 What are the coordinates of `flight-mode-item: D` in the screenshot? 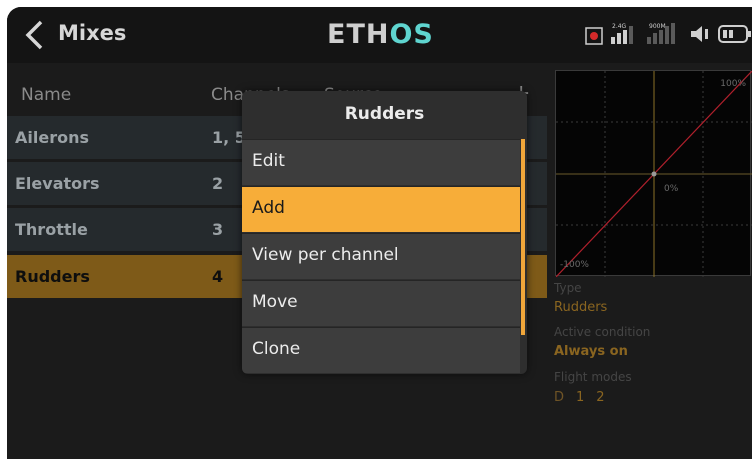 It's located at (559, 397).